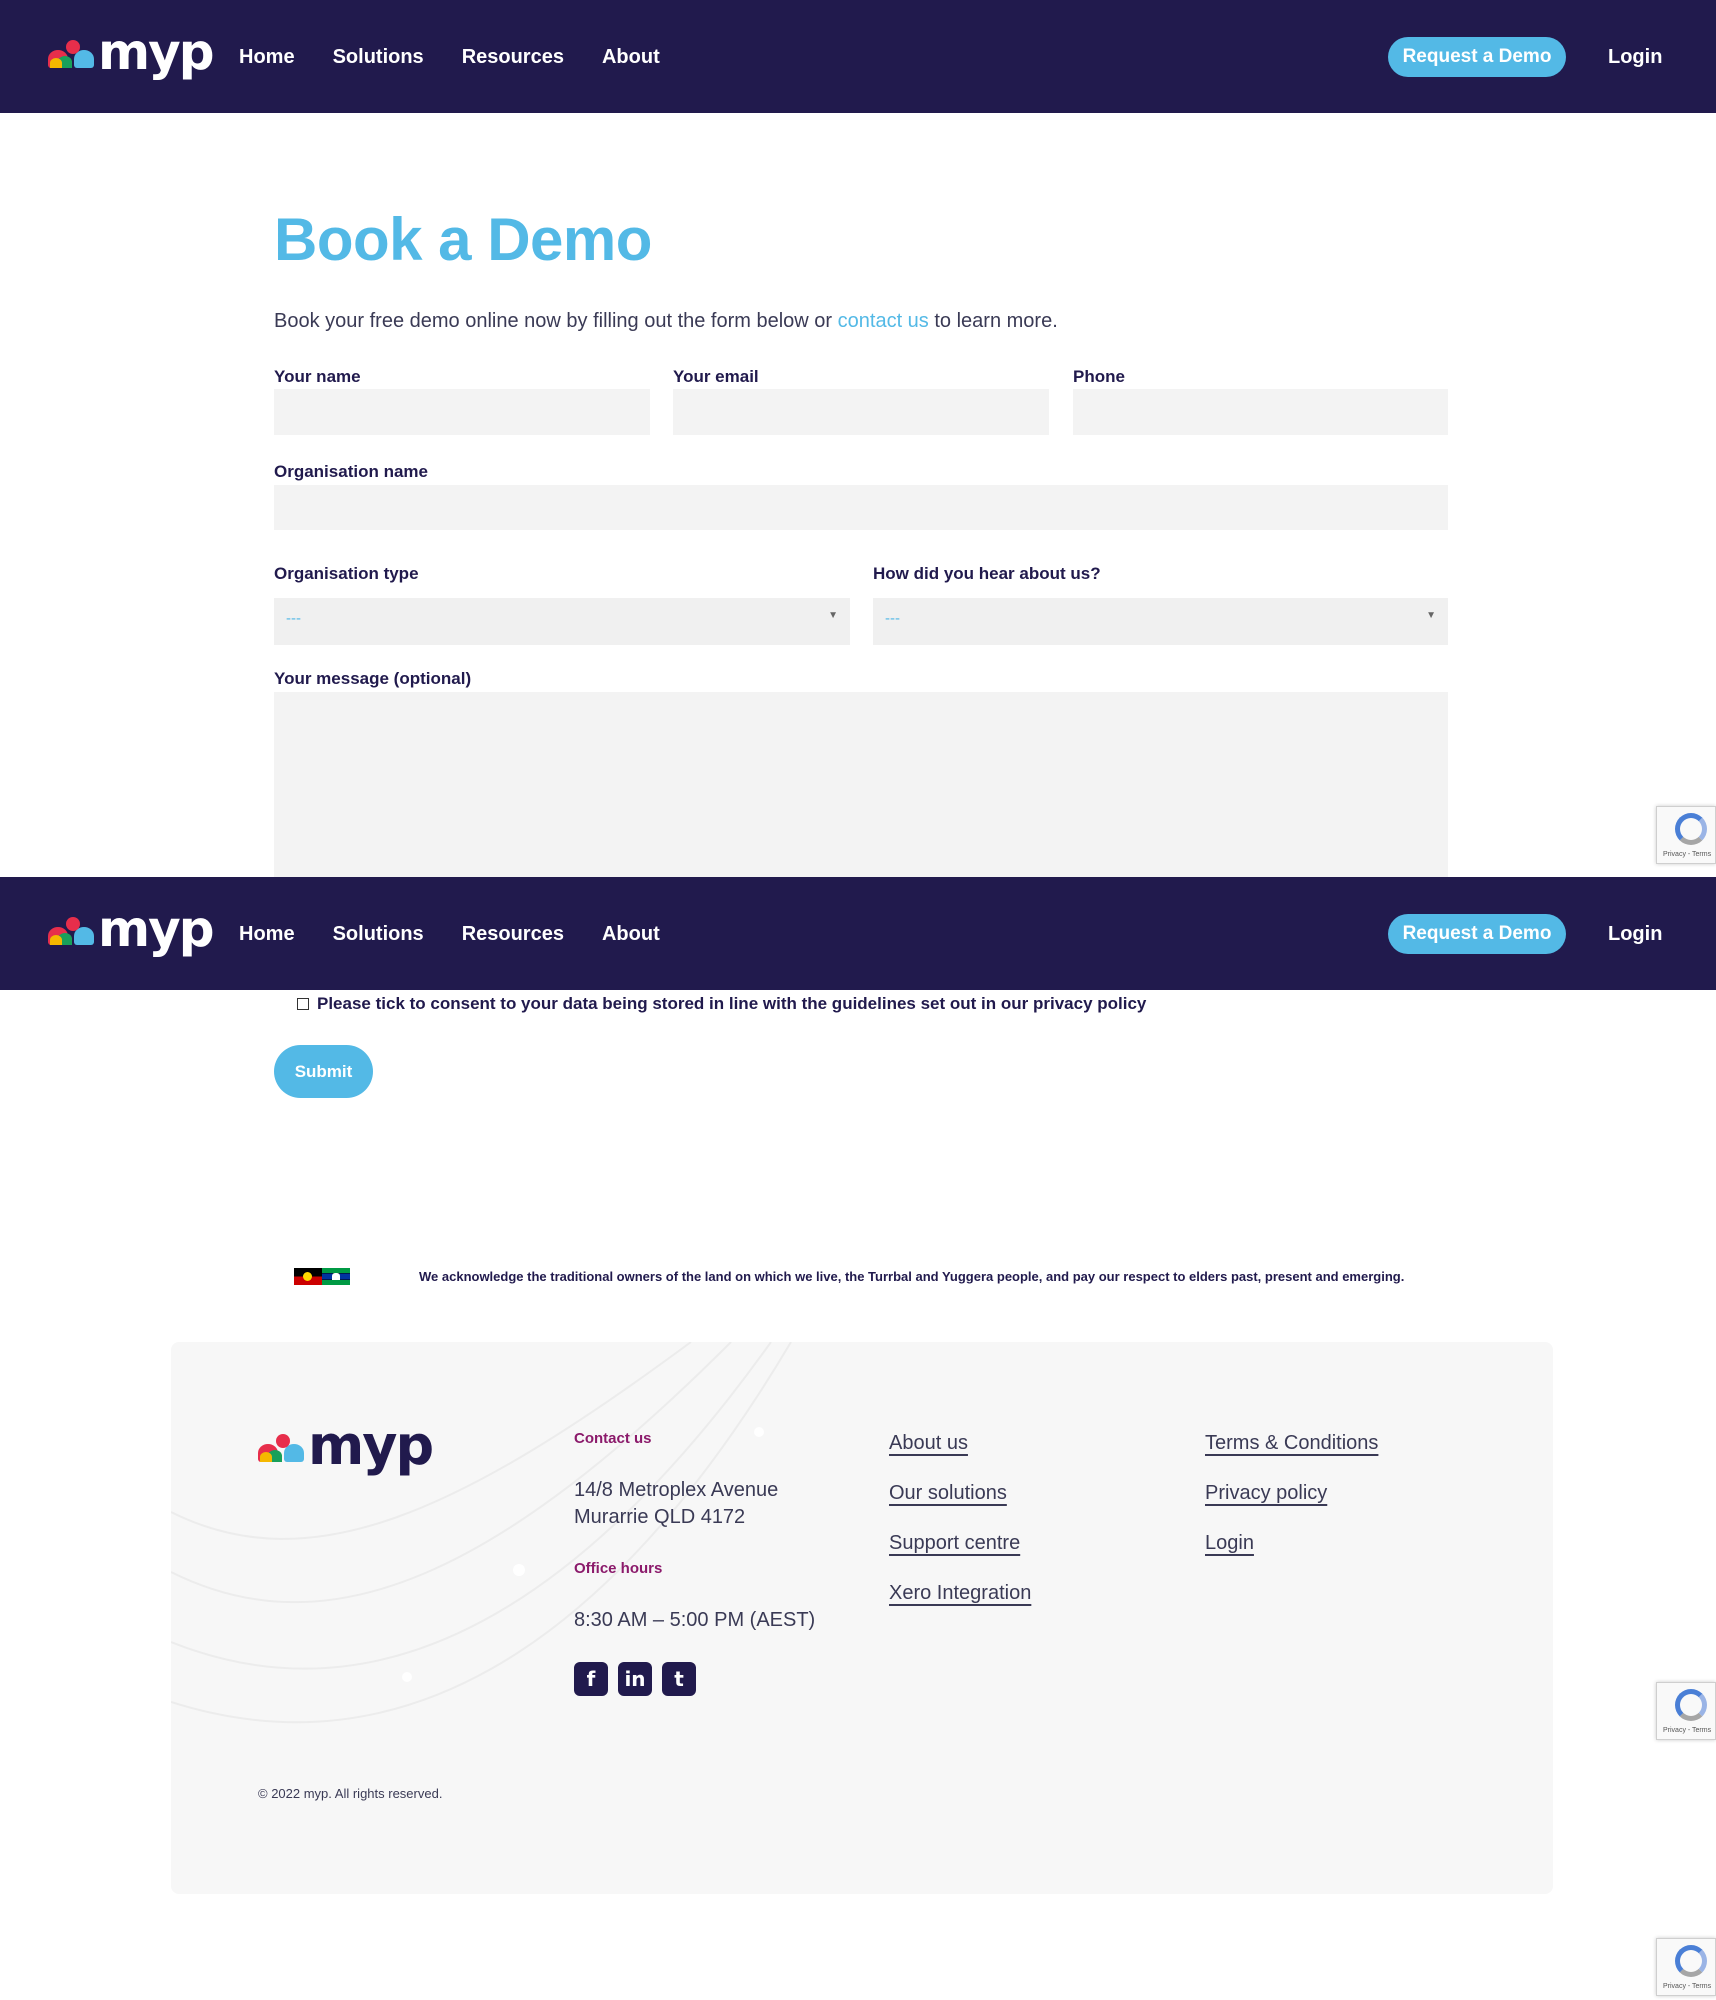  What do you see at coordinates (928, 1443) in the screenshot?
I see `footer-about-link: About us` at bounding box center [928, 1443].